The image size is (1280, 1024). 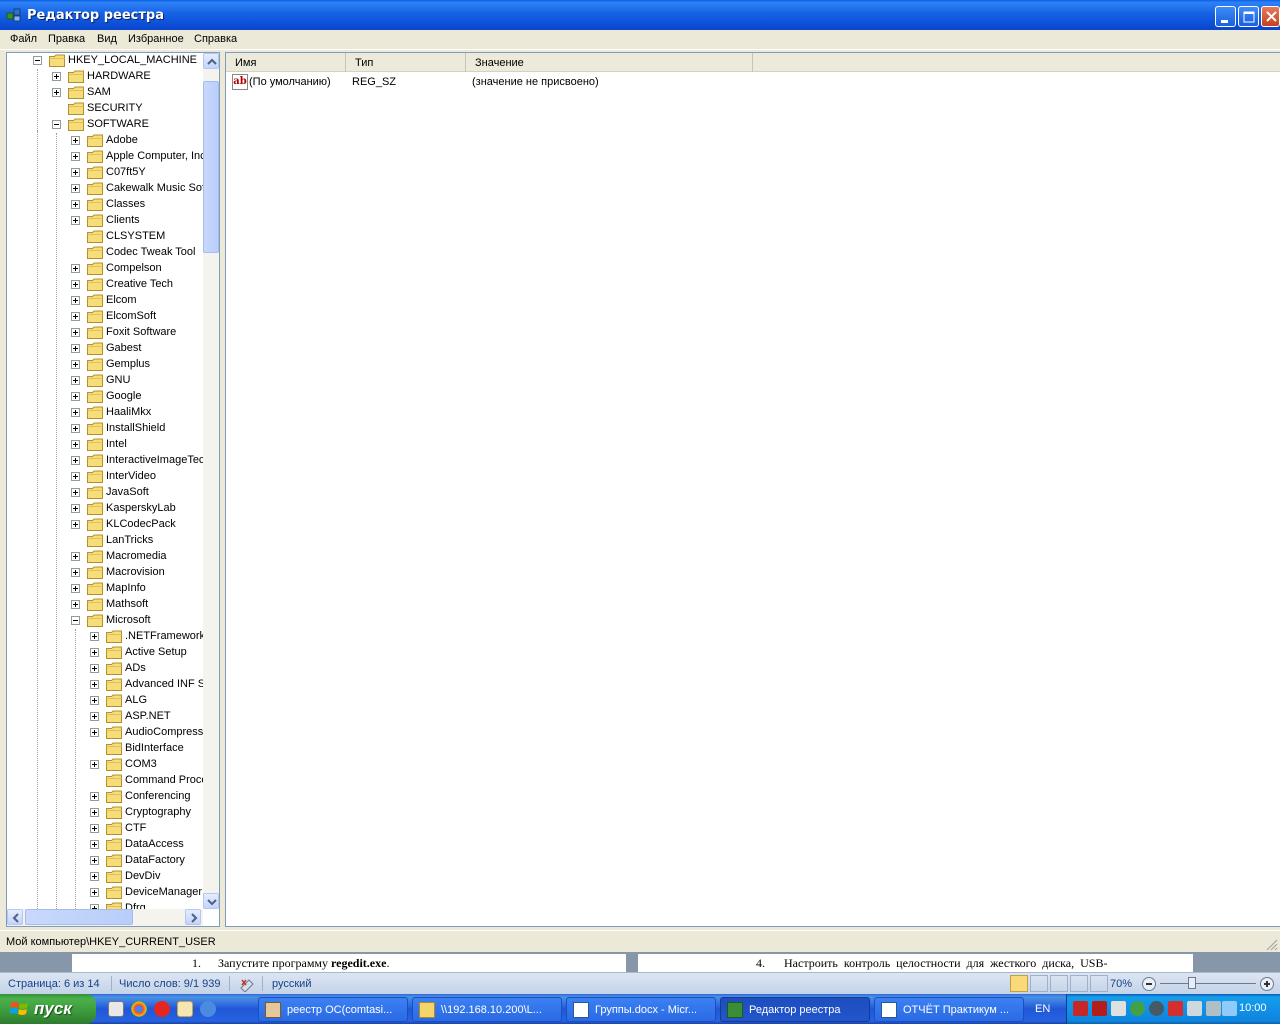 What do you see at coordinates (1194, 1008) in the screenshot?
I see `volume-icon` at bounding box center [1194, 1008].